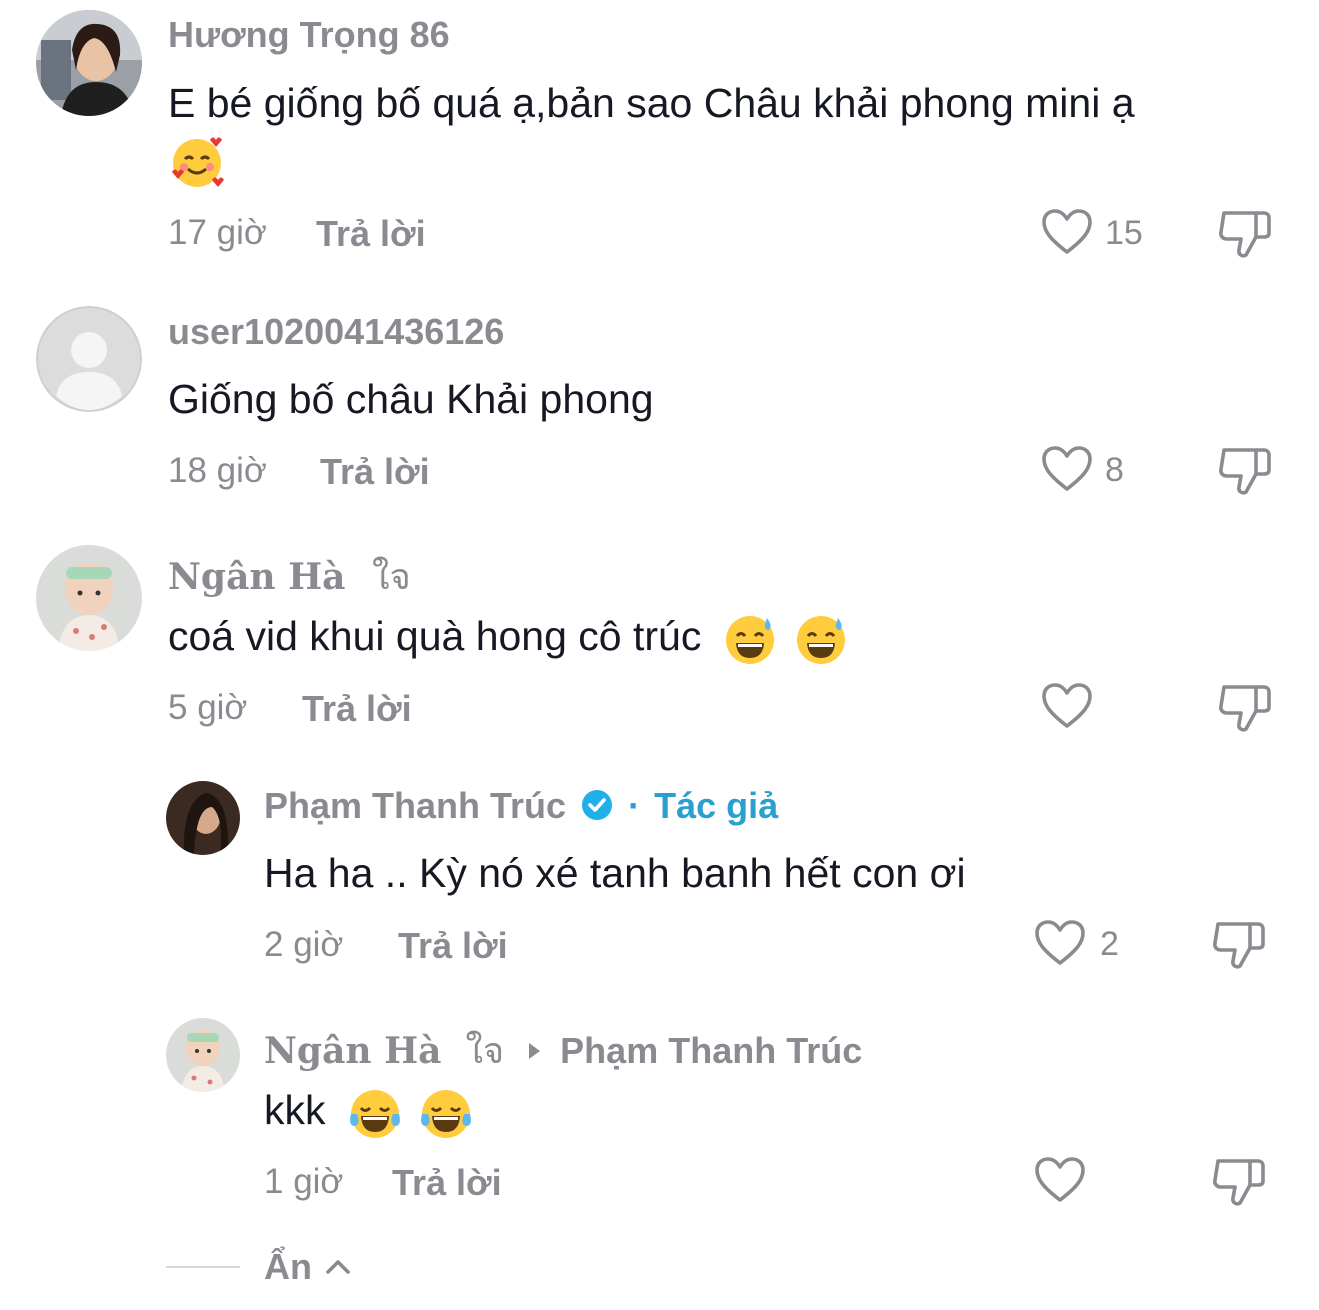 Image resolution: width=1319 pixels, height=1310 pixels. What do you see at coordinates (435, 636) in the screenshot?
I see `comment-text-body: coá vid khui quà hong cô trúc` at bounding box center [435, 636].